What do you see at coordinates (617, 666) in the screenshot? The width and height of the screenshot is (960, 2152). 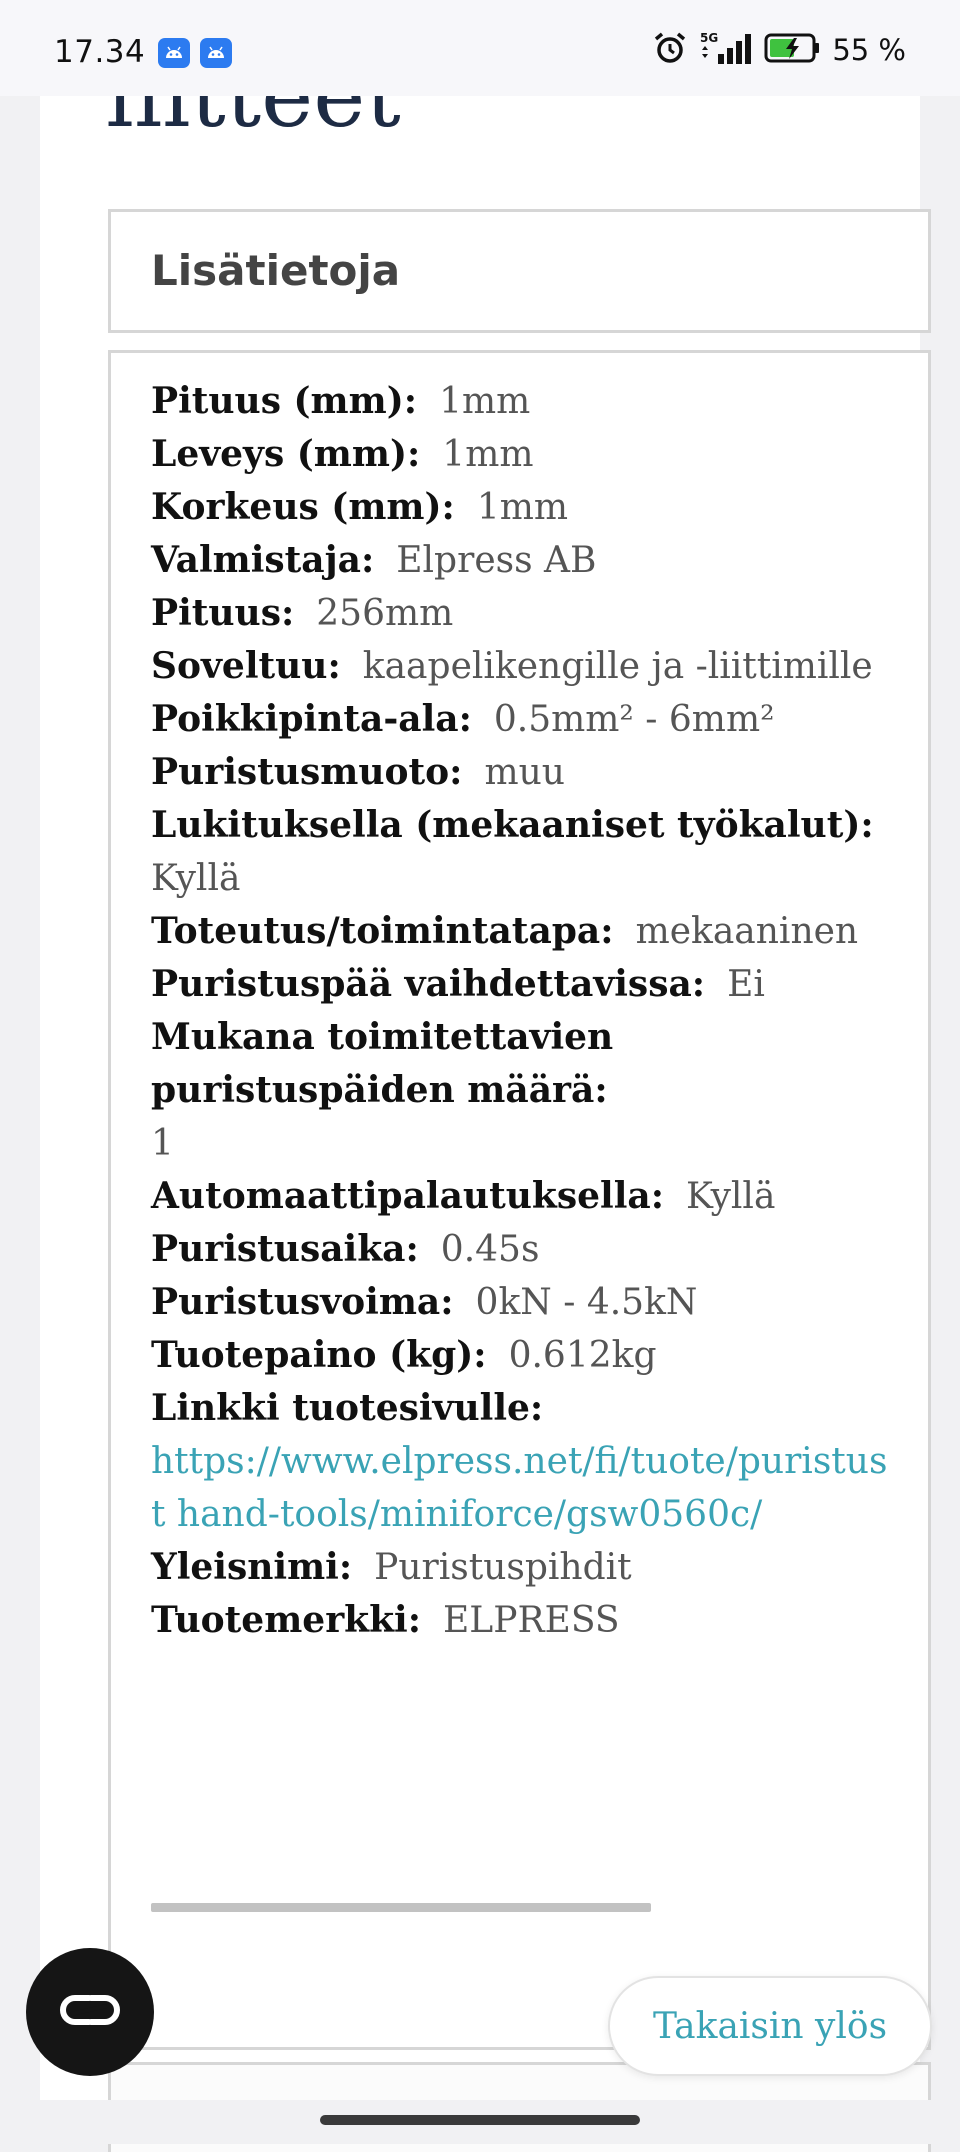 I see `property-value: kaapelikengille ja -liittimille` at bounding box center [617, 666].